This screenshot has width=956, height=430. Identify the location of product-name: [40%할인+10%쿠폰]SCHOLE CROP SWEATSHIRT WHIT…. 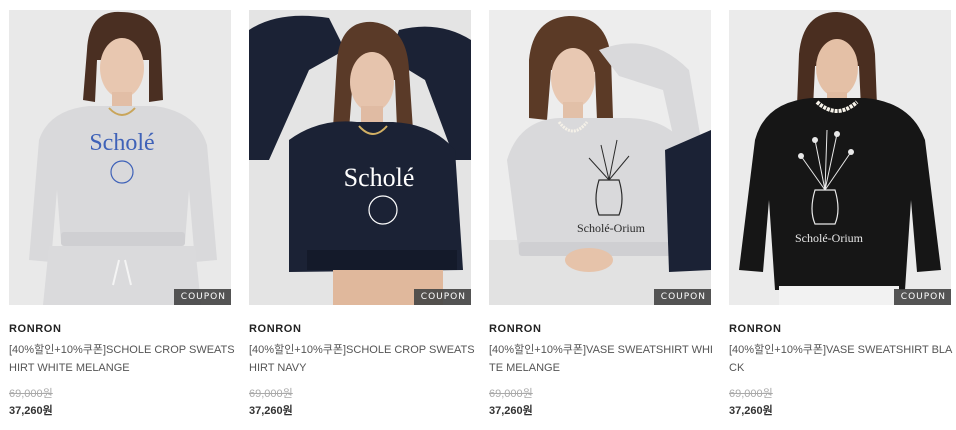
(123, 359).